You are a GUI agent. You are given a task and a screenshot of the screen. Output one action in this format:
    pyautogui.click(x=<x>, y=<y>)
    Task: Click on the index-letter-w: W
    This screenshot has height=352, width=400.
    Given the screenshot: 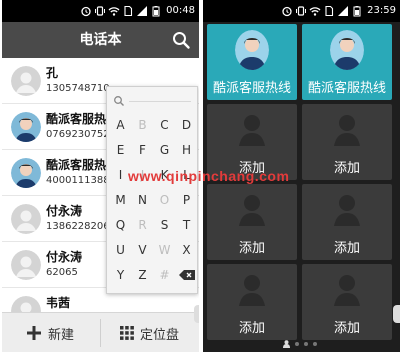 What is the action you would take?
    pyautogui.click(x=164, y=250)
    